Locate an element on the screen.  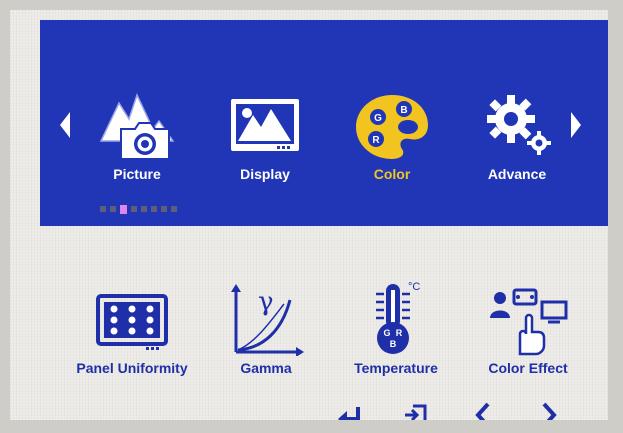
gears-icon is located at coordinates (517, 126).